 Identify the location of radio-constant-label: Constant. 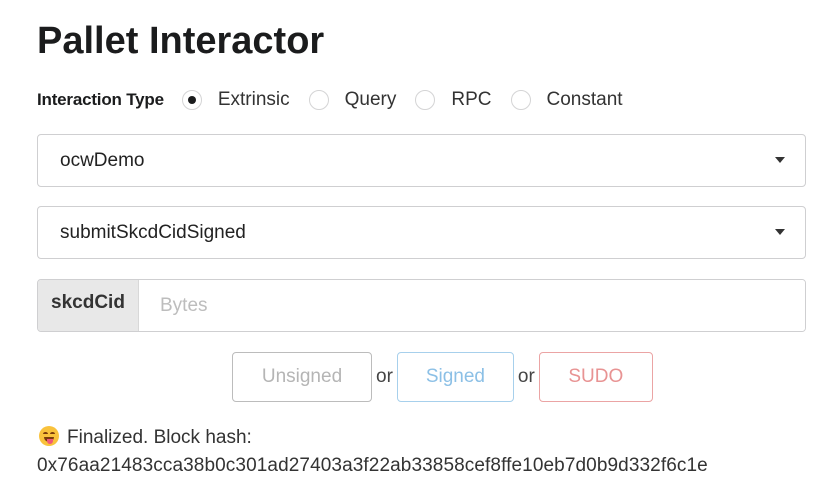
(584, 99).